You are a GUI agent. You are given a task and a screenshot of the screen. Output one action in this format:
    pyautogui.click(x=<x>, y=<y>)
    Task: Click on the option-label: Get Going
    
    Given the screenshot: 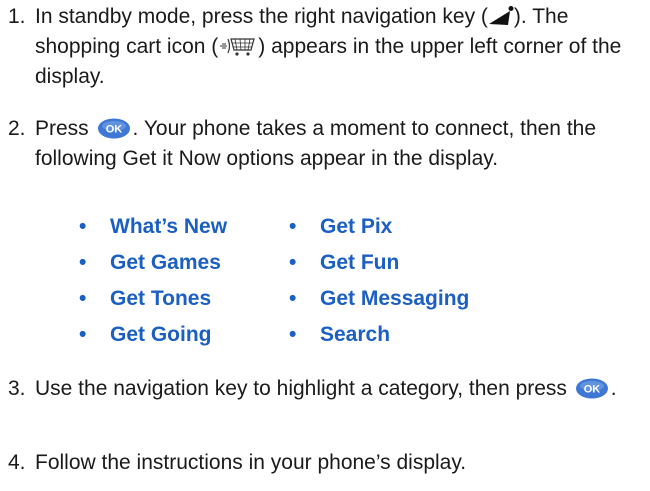 What is the action you would take?
    pyautogui.click(x=161, y=334)
    